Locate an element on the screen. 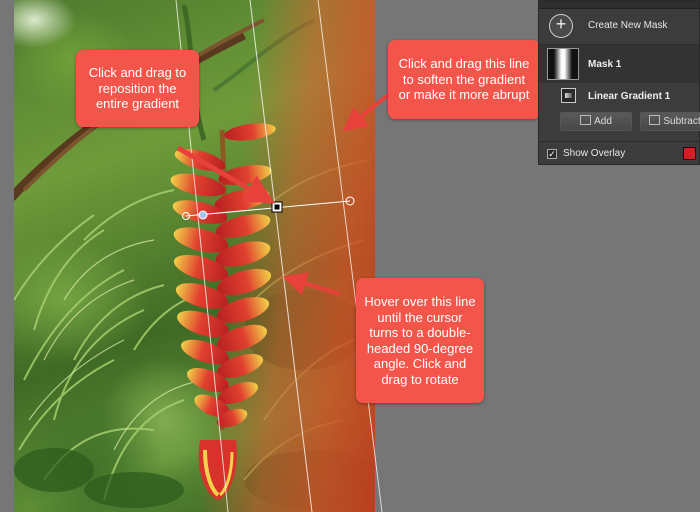  gradient-item: Linear Gradient 1 is located at coordinates (619, 96).